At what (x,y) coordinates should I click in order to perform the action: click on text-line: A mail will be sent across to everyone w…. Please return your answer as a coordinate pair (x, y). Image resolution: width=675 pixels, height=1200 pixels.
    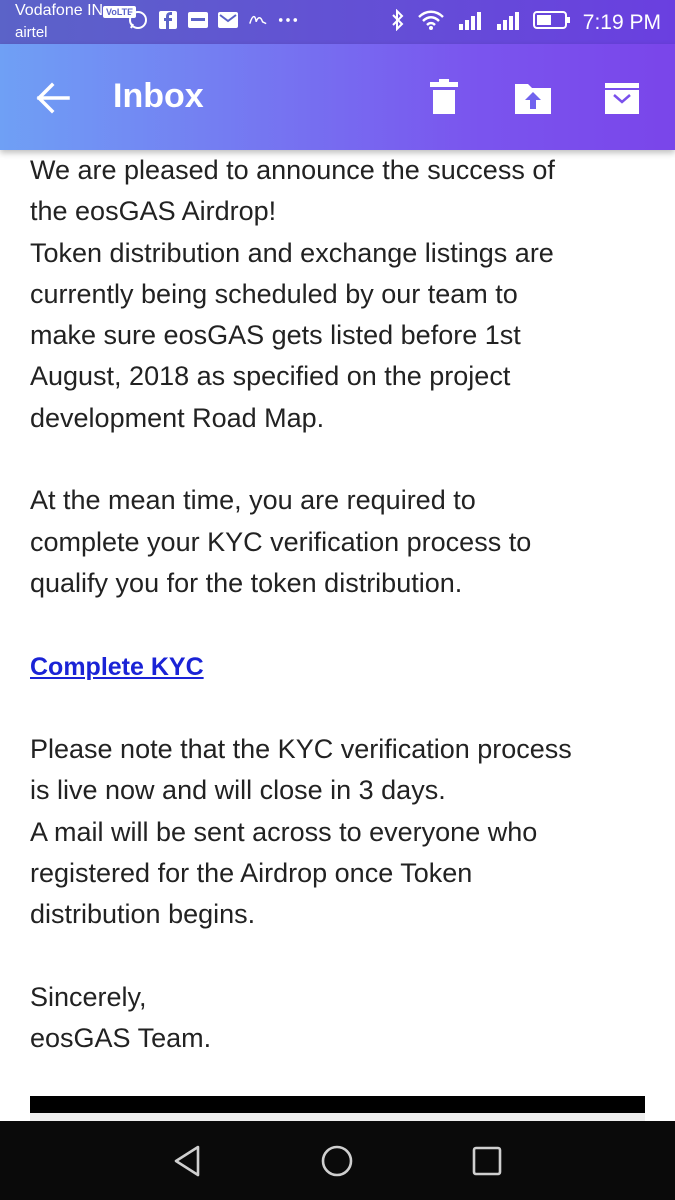
    Looking at the image, I should click on (284, 831).